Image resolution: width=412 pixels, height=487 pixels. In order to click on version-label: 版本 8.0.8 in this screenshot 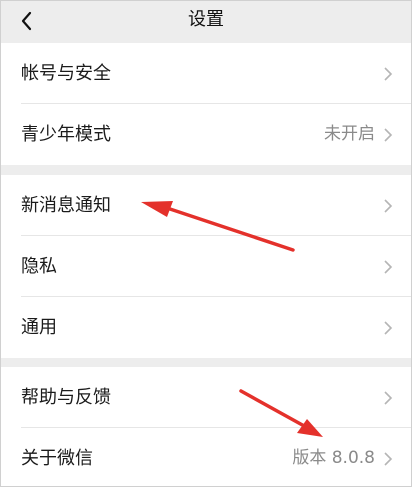, I will do `click(333, 458)`.